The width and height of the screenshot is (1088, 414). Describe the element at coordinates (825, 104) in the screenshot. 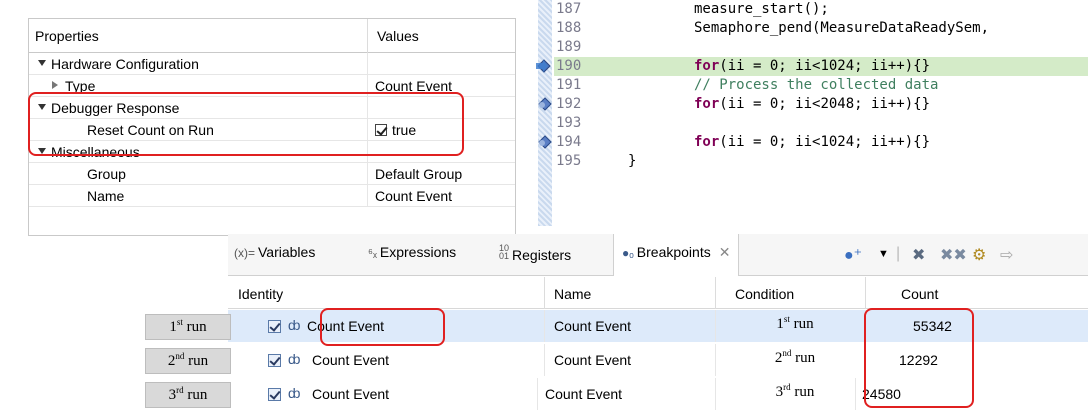

I see `code-rest: (ii = 0; ii<2048; ii++){}` at that location.